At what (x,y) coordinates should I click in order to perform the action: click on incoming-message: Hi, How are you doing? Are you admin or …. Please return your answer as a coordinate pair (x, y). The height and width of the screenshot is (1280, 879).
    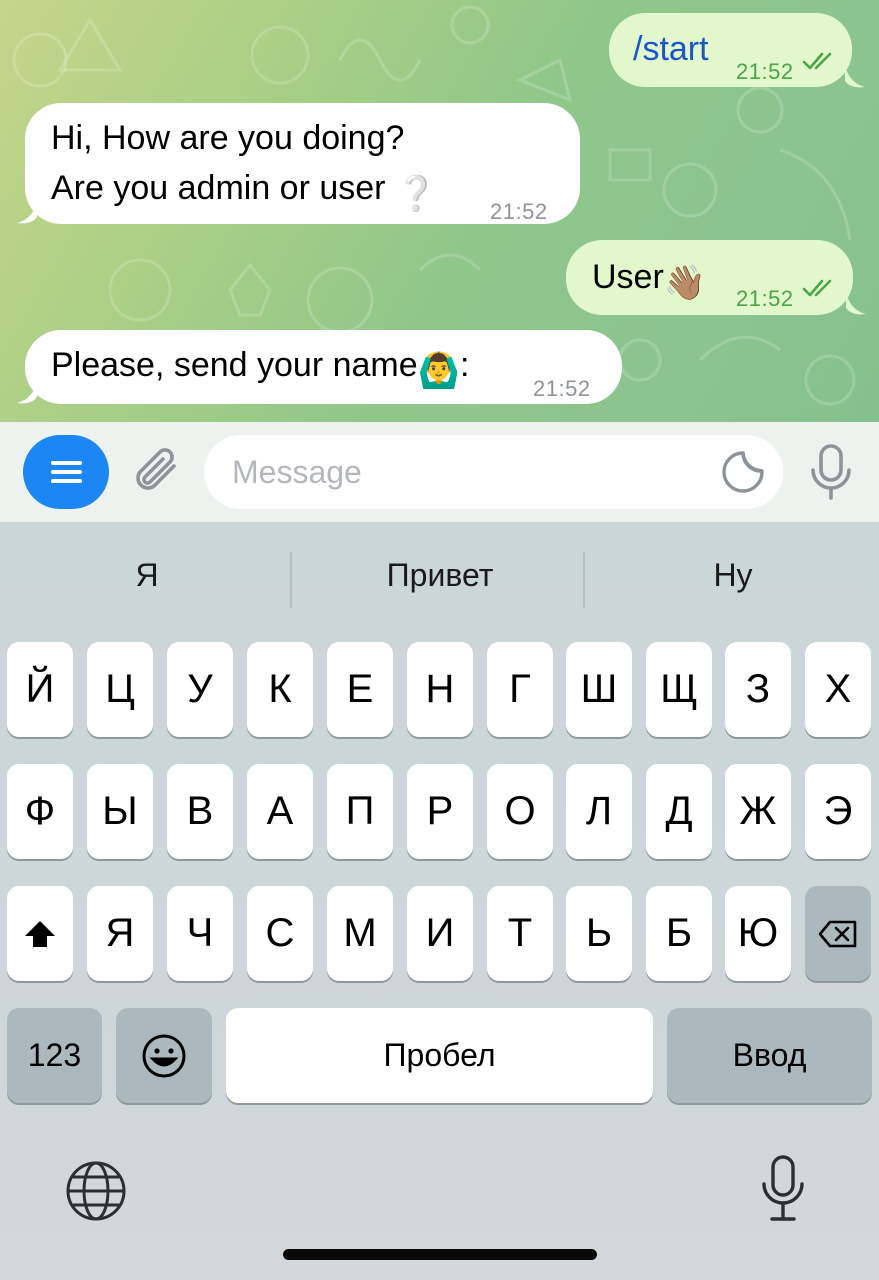
    Looking at the image, I should click on (298, 163).